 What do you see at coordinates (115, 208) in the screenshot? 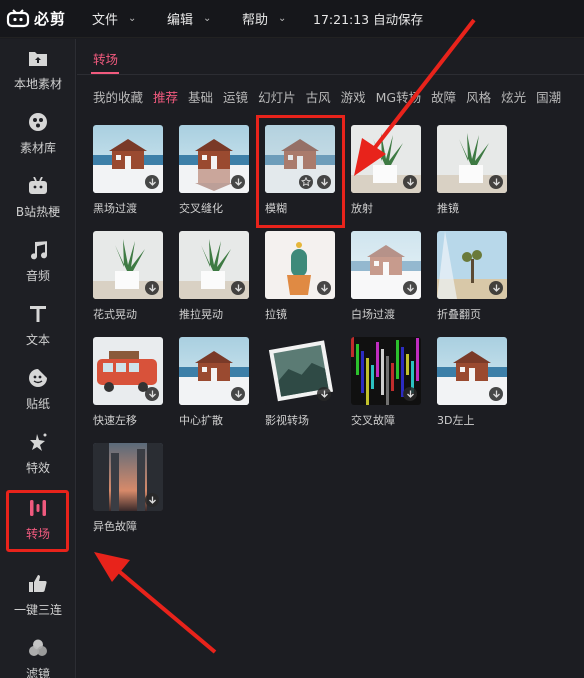
I see `transition-name: 黑场过渡` at bounding box center [115, 208].